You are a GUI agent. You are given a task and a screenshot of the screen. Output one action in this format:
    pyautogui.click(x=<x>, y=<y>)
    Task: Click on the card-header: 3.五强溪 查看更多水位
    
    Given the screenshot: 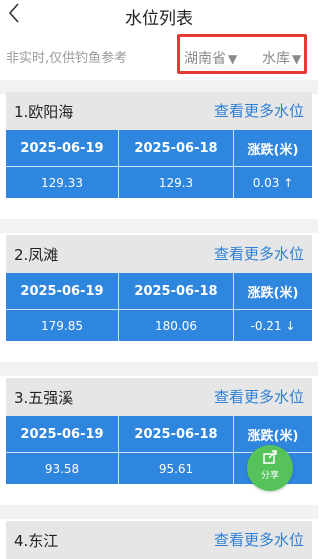 What is the action you would take?
    pyautogui.click(x=159, y=397)
    